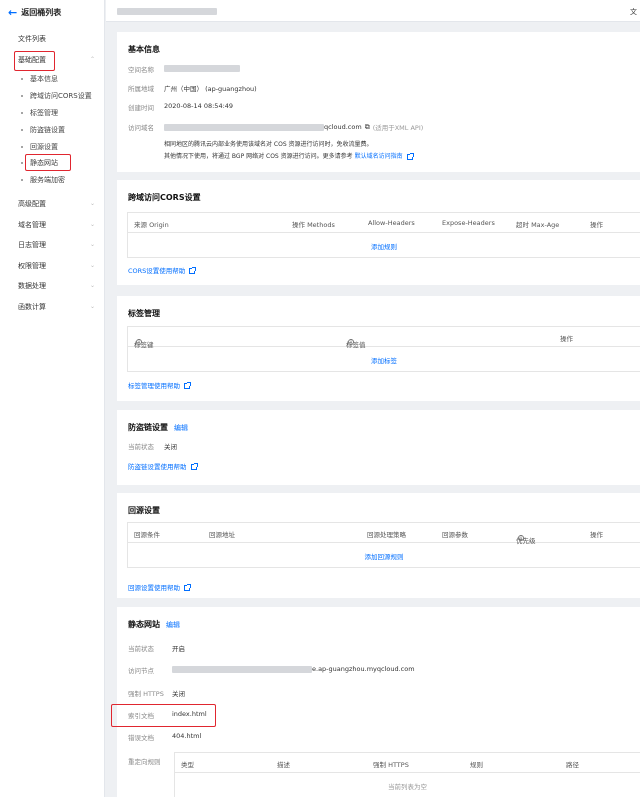 The image size is (640, 797). What do you see at coordinates (56, 225) in the screenshot?
I see `sidebar-item-domain: 域名管理 ⌄` at bounding box center [56, 225].